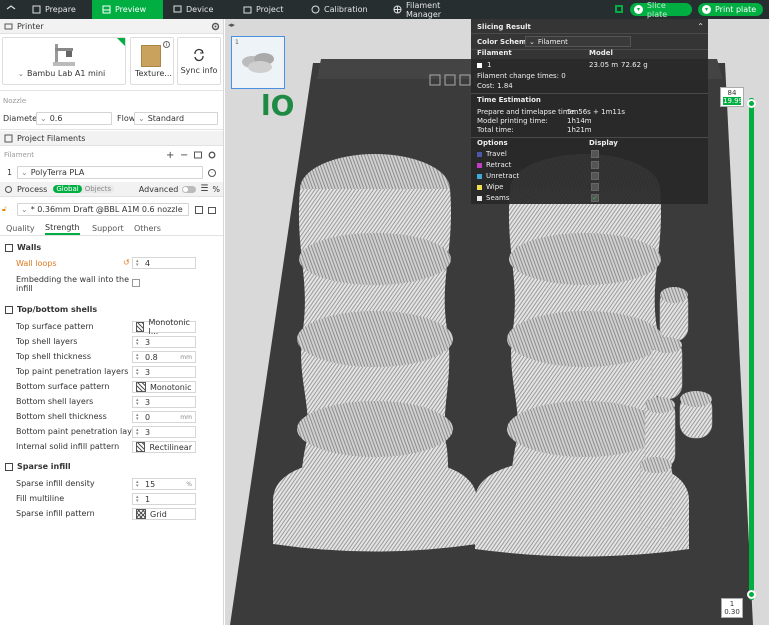 The image size is (769, 625). What do you see at coordinates (751, 349) in the screenshot?
I see `layer-slider-track` at bounding box center [751, 349].